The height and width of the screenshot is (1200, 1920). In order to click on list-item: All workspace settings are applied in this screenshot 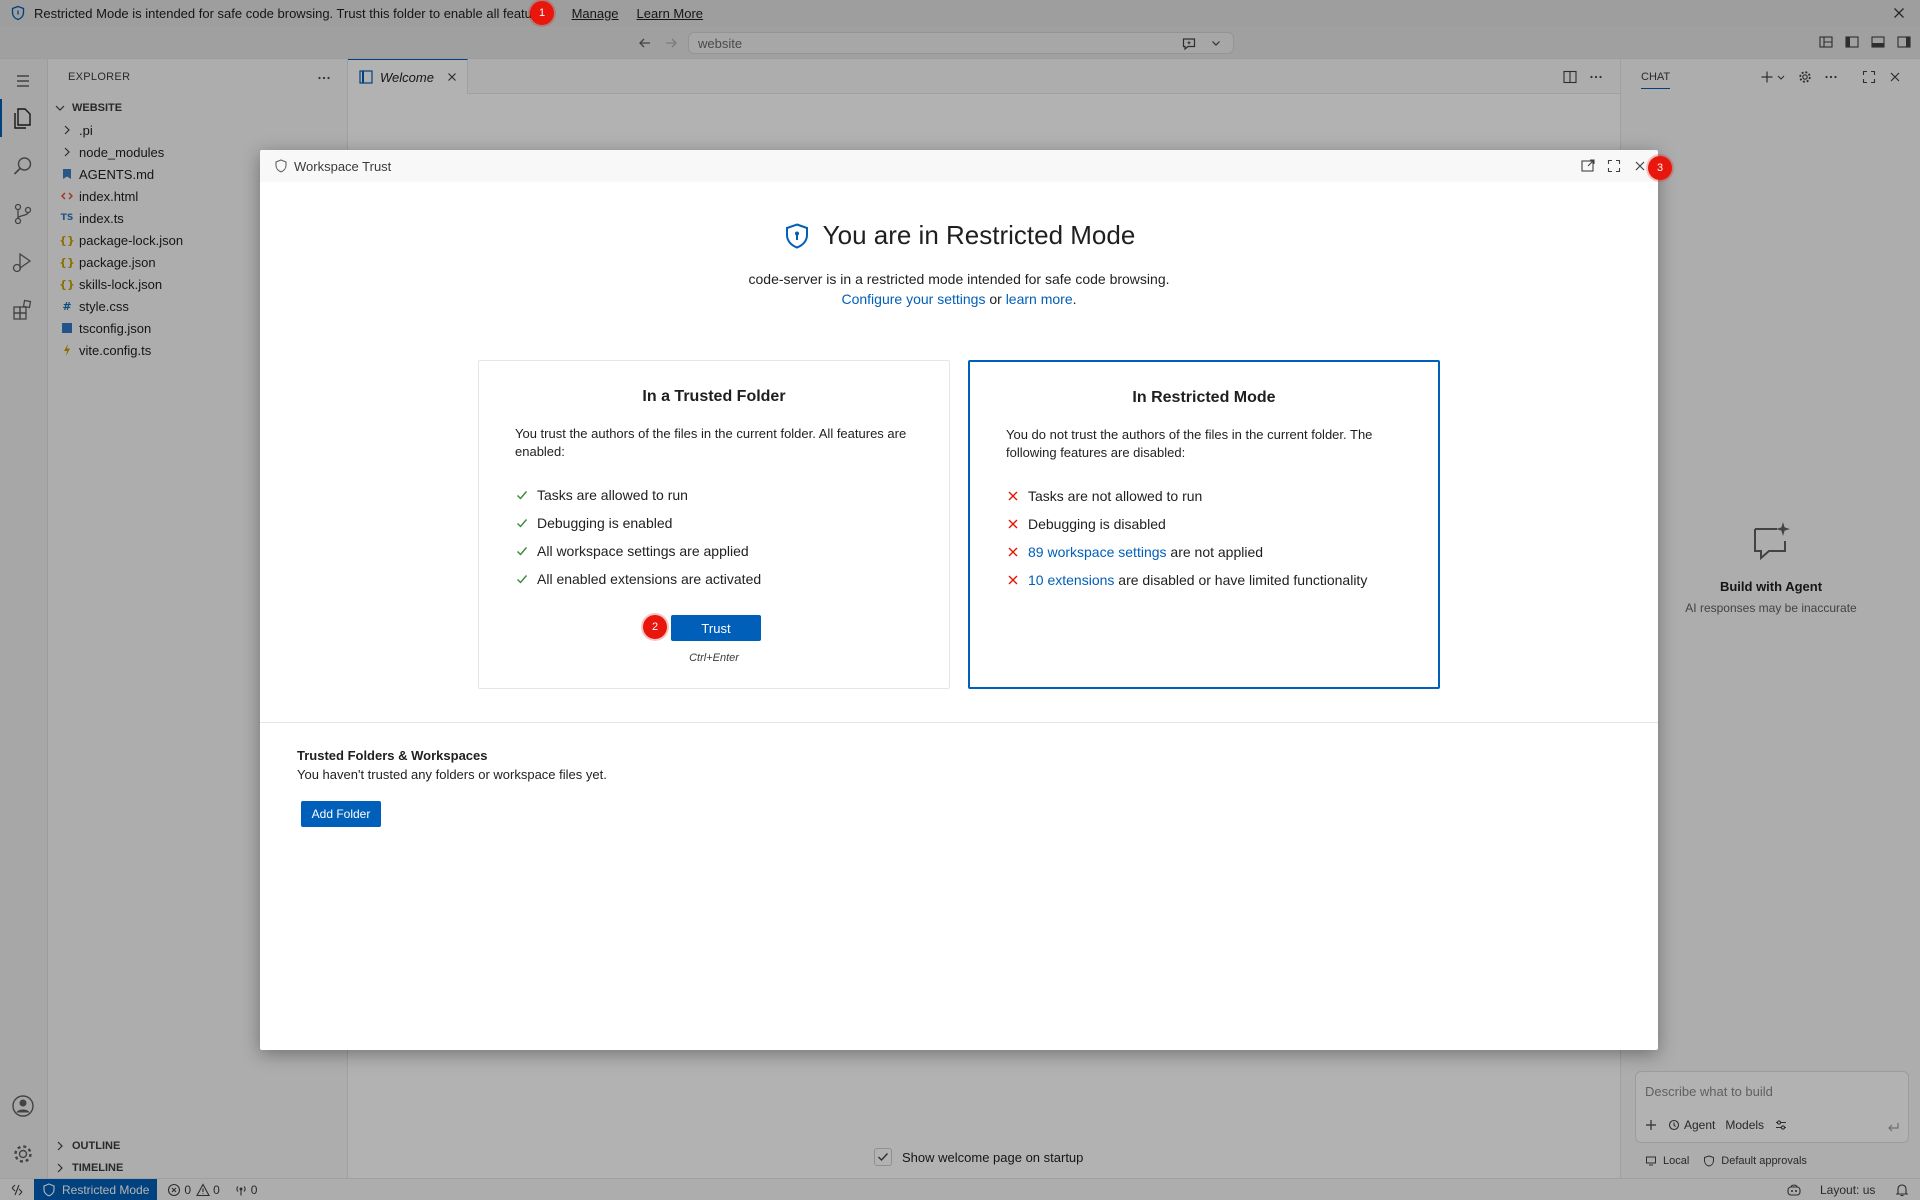, I will do `click(638, 551)`.